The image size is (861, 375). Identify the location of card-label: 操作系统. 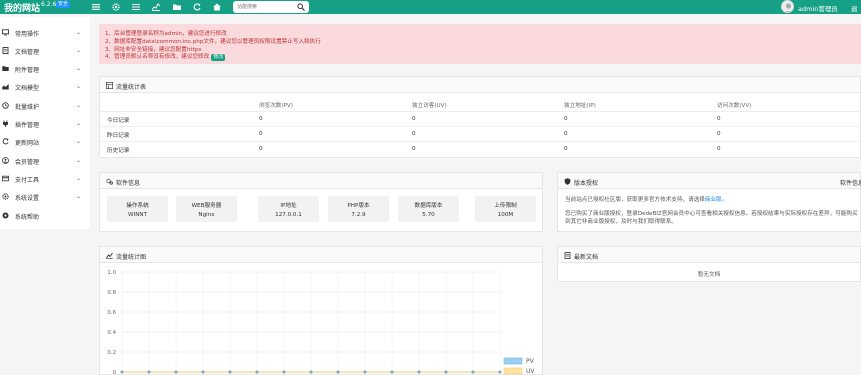
(137, 206).